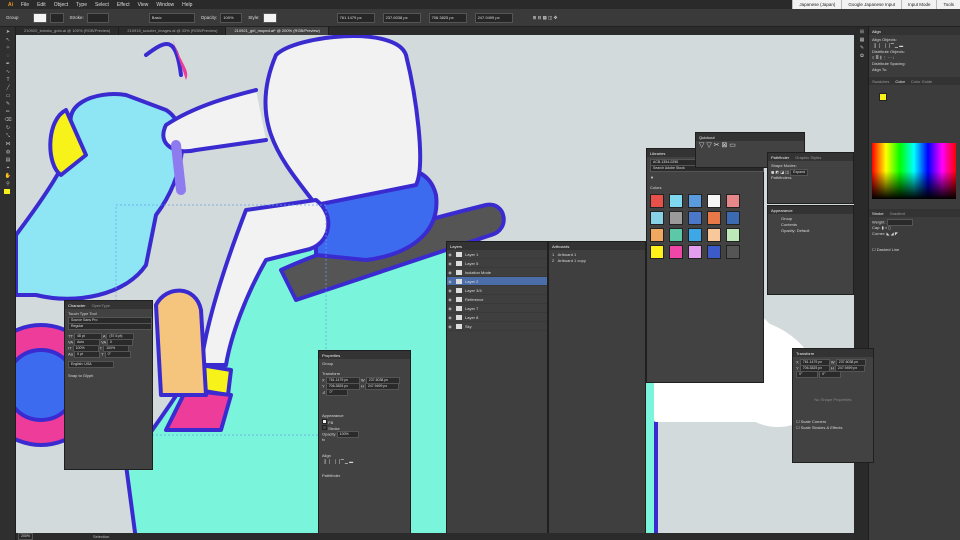 This screenshot has width=960, height=540. I want to click on opacity-field: 100%, so click(231, 17).